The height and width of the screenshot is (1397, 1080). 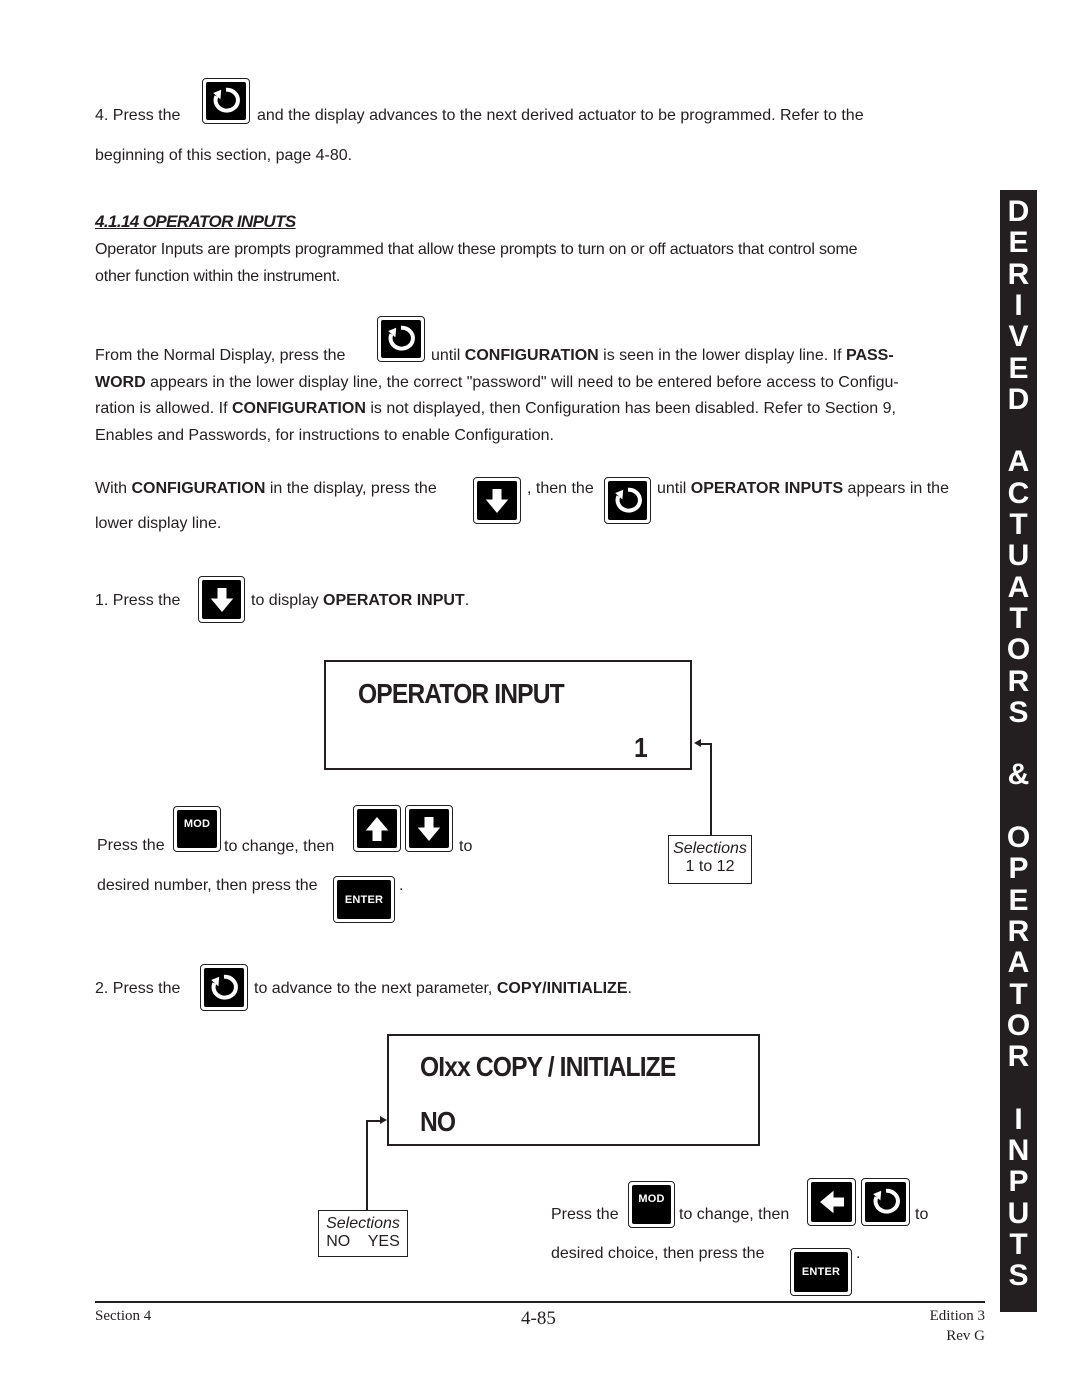 What do you see at coordinates (461, 693) in the screenshot?
I see `lcd-line1: OPERATOR INPUT` at bounding box center [461, 693].